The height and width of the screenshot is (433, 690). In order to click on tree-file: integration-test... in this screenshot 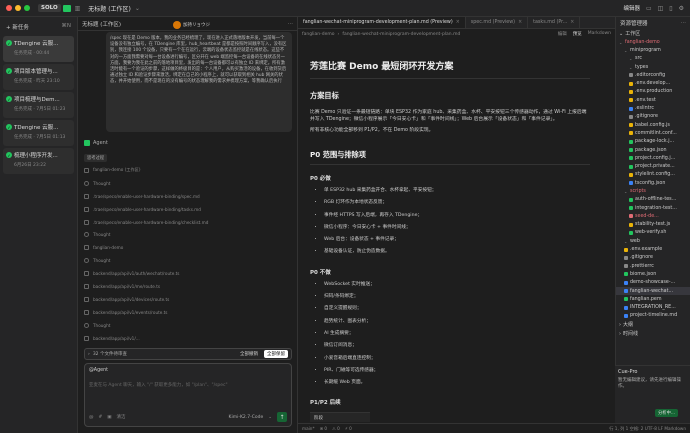, I will do `click(653, 208)`.